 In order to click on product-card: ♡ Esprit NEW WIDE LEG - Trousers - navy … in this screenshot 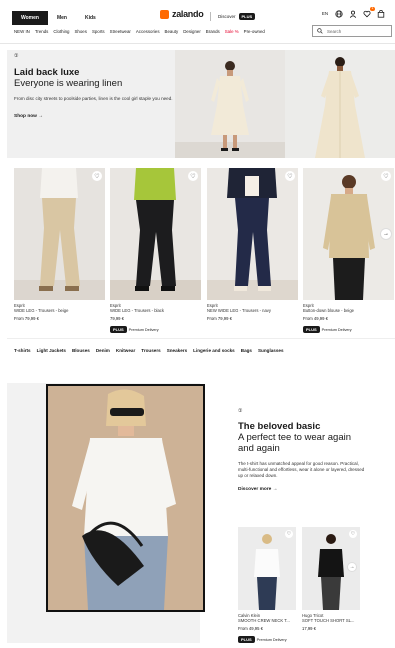, I will do `click(252, 244)`.